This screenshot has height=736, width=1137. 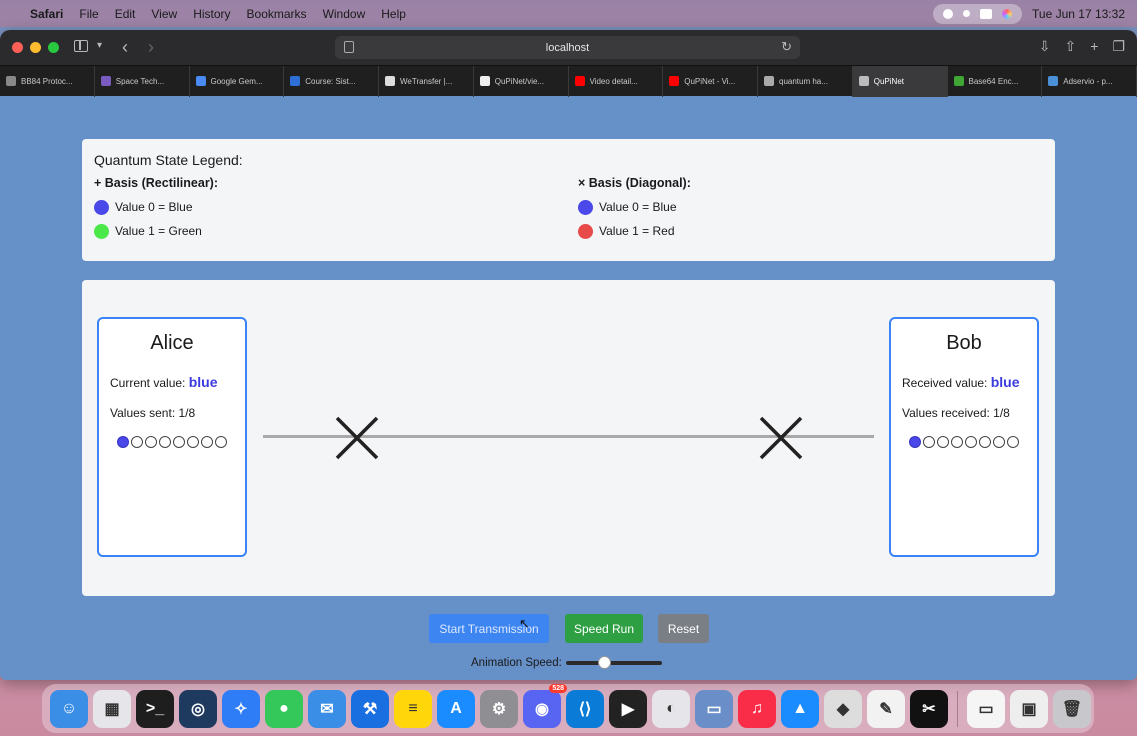 I want to click on close-window-button, so click(x=17, y=47).